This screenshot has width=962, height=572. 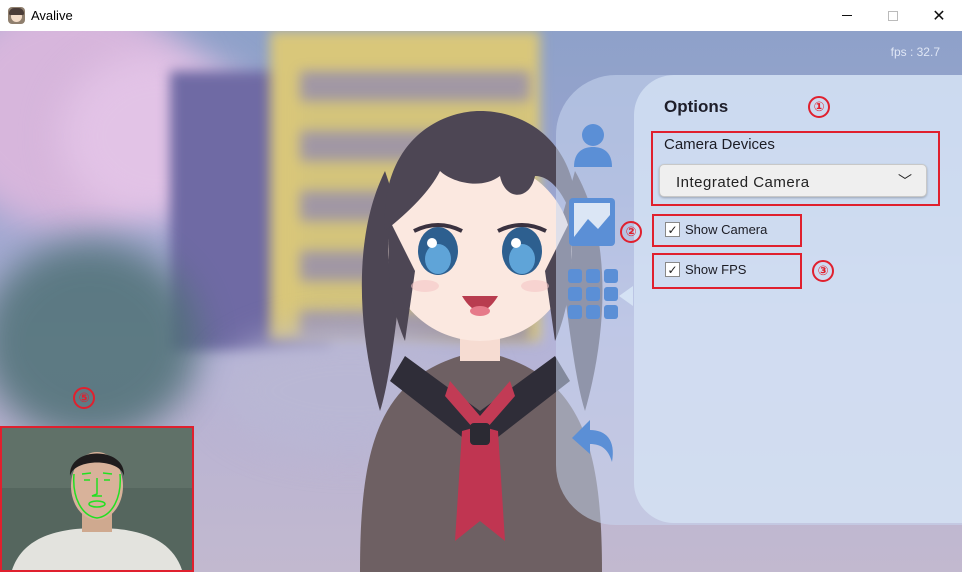 I want to click on annotation-badge-3: ③, so click(x=823, y=271).